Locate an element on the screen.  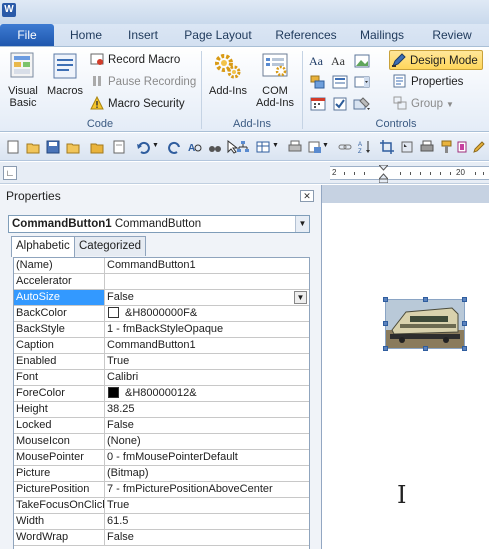
sort-icon: AZ is located at coordinates (365, 147).